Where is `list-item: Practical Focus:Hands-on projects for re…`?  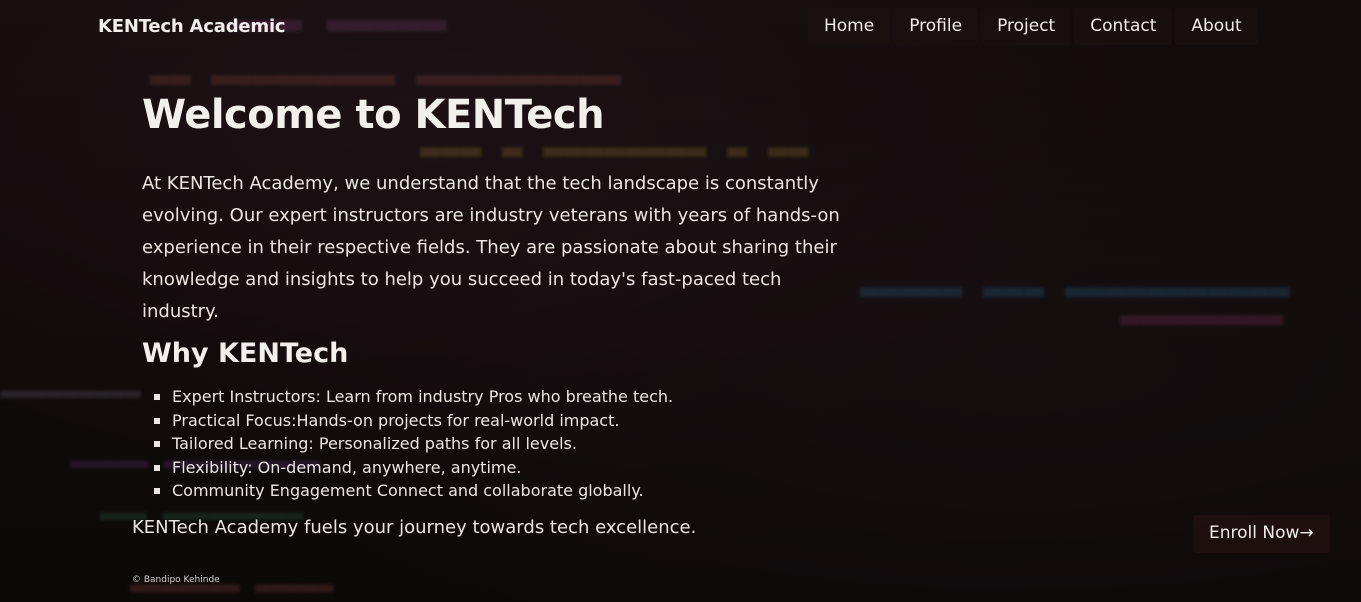
list-item: Practical Focus:Hands-on projects for re… is located at coordinates (412, 421).